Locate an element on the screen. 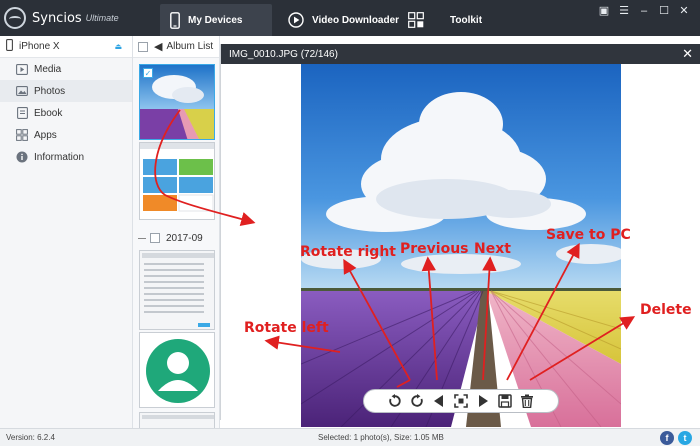 This screenshot has width=700, height=446. viewer-title: IMG_0010.JPG (72/146) is located at coordinates (283, 54).